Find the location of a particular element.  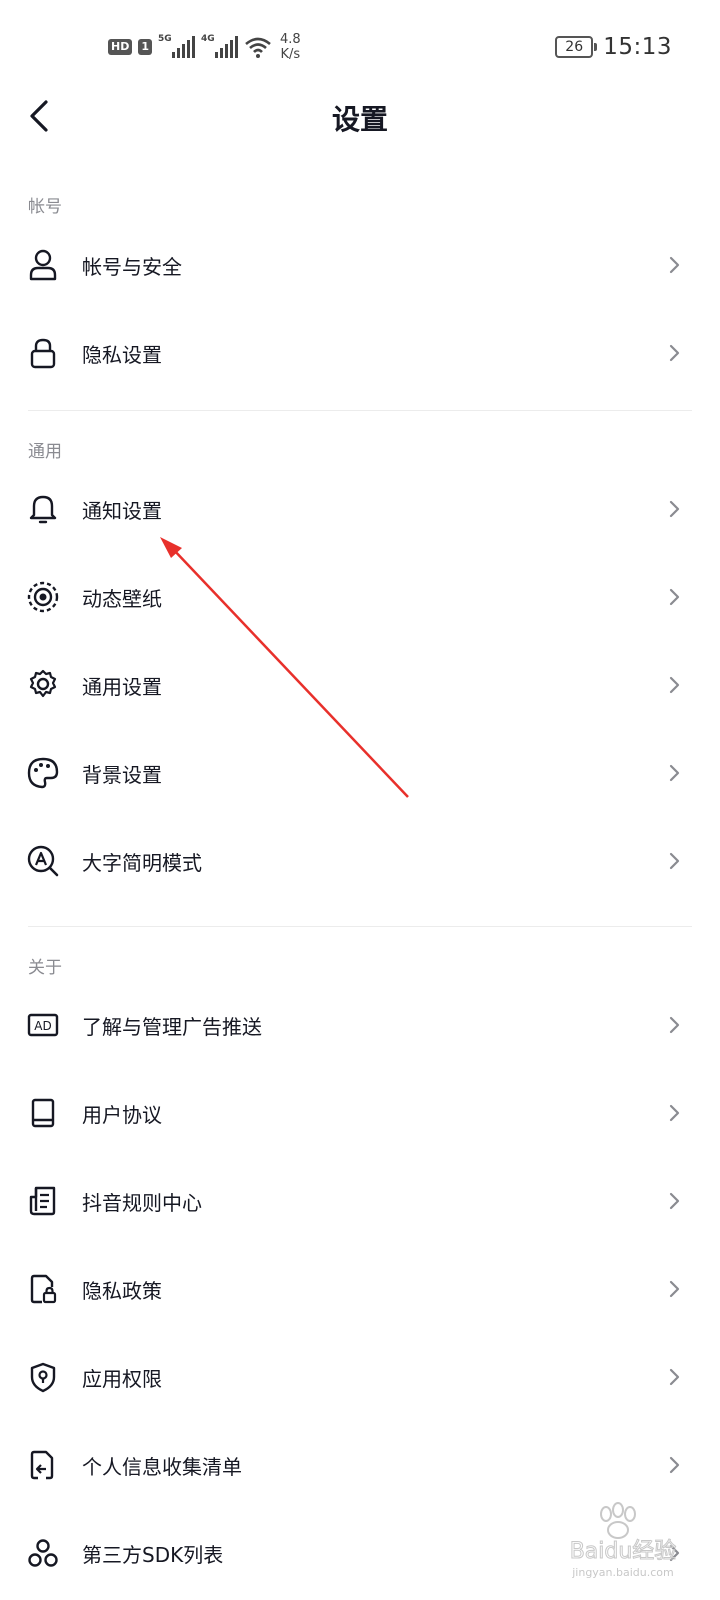

settings-item-label: 通用设置 is located at coordinates (122, 686).